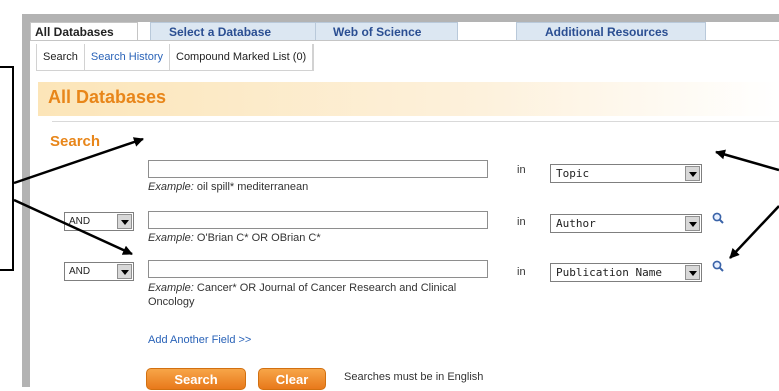 The height and width of the screenshot is (391, 779). What do you see at coordinates (626, 223) in the screenshot?
I see `field-select-2: Author` at bounding box center [626, 223].